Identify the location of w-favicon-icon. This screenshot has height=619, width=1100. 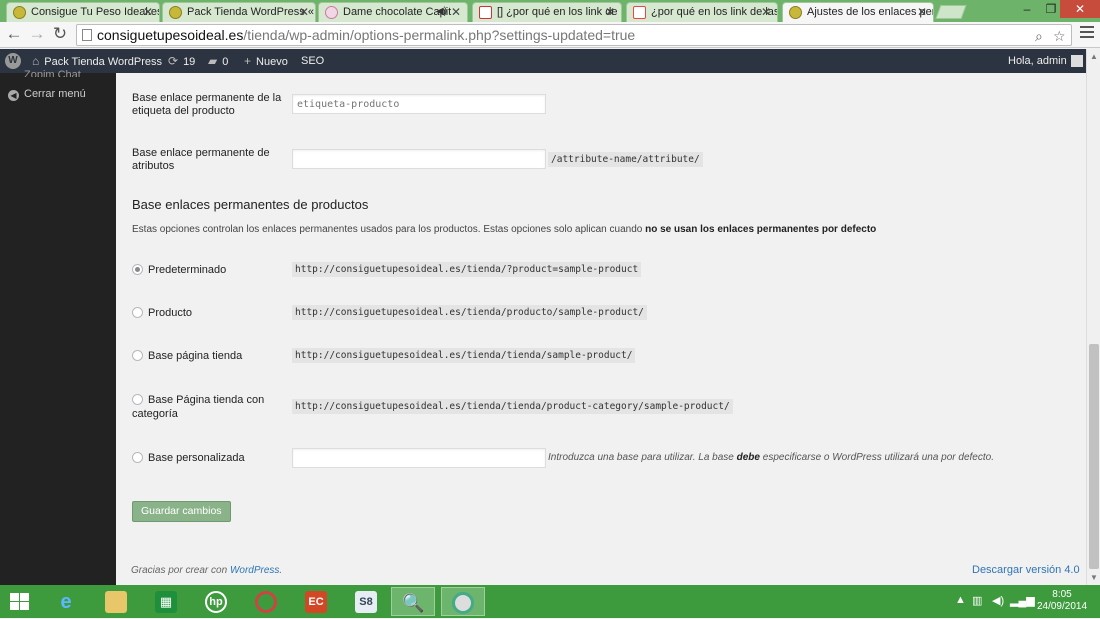
(639, 12).